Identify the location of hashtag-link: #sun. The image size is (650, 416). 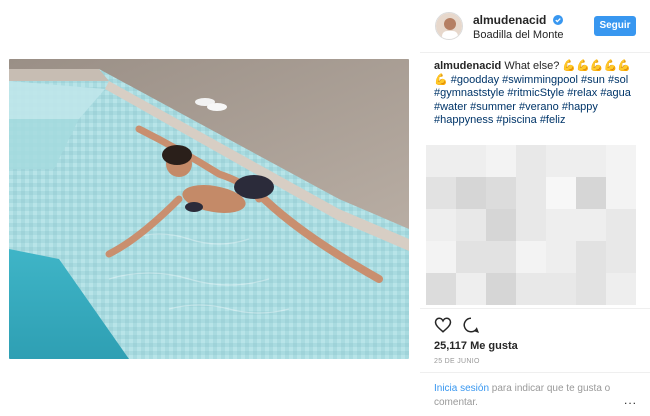
(593, 80).